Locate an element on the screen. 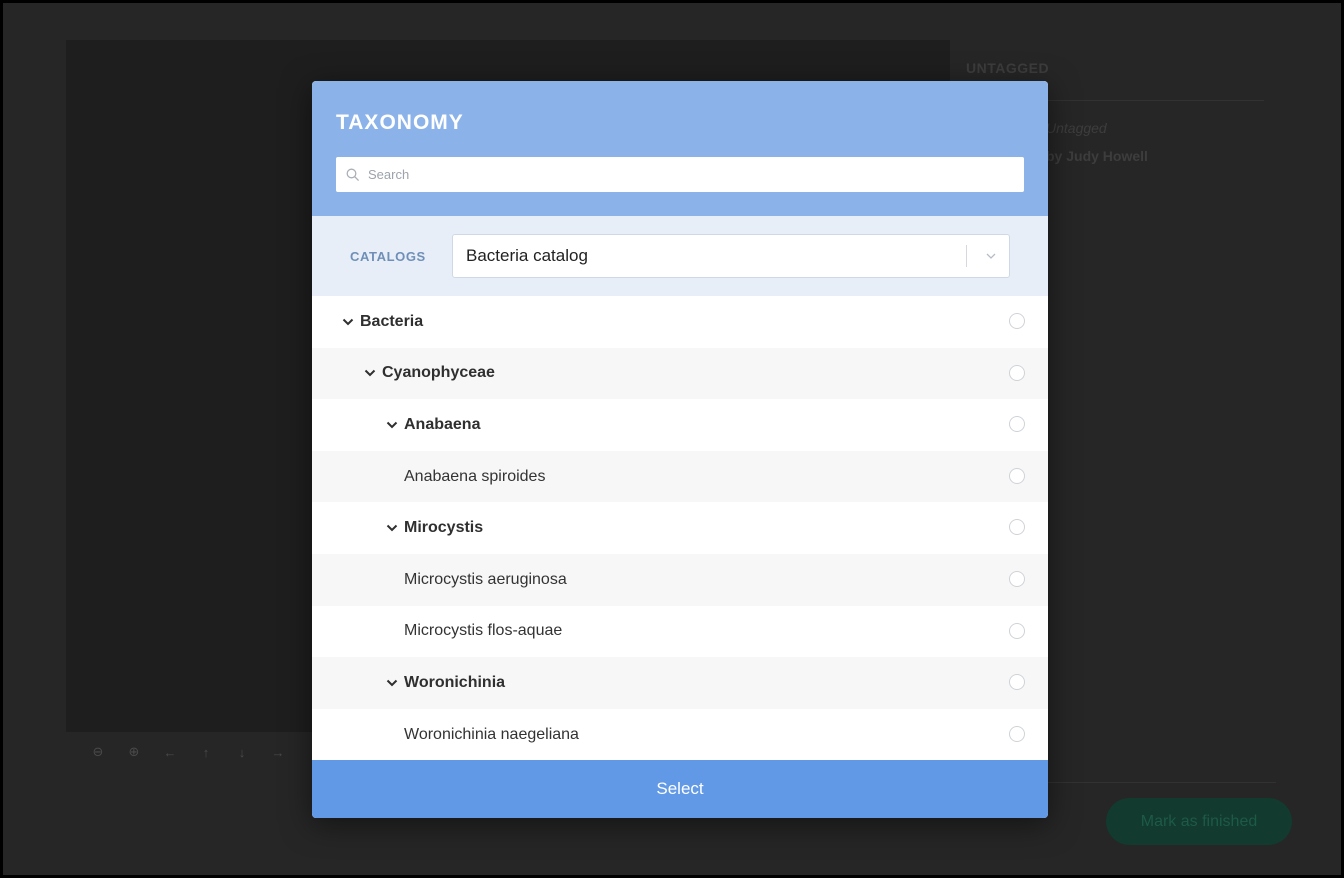 Image resolution: width=1344 pixels, height=878 pixels. tree-row: Microcystis flos-aquae is located at coordinates (680, 632).